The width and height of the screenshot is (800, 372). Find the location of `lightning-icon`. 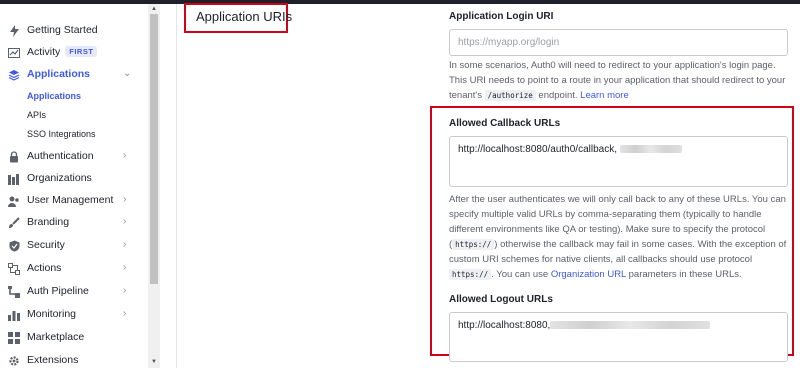

lightning-icon is located at coordinates (14, 31).